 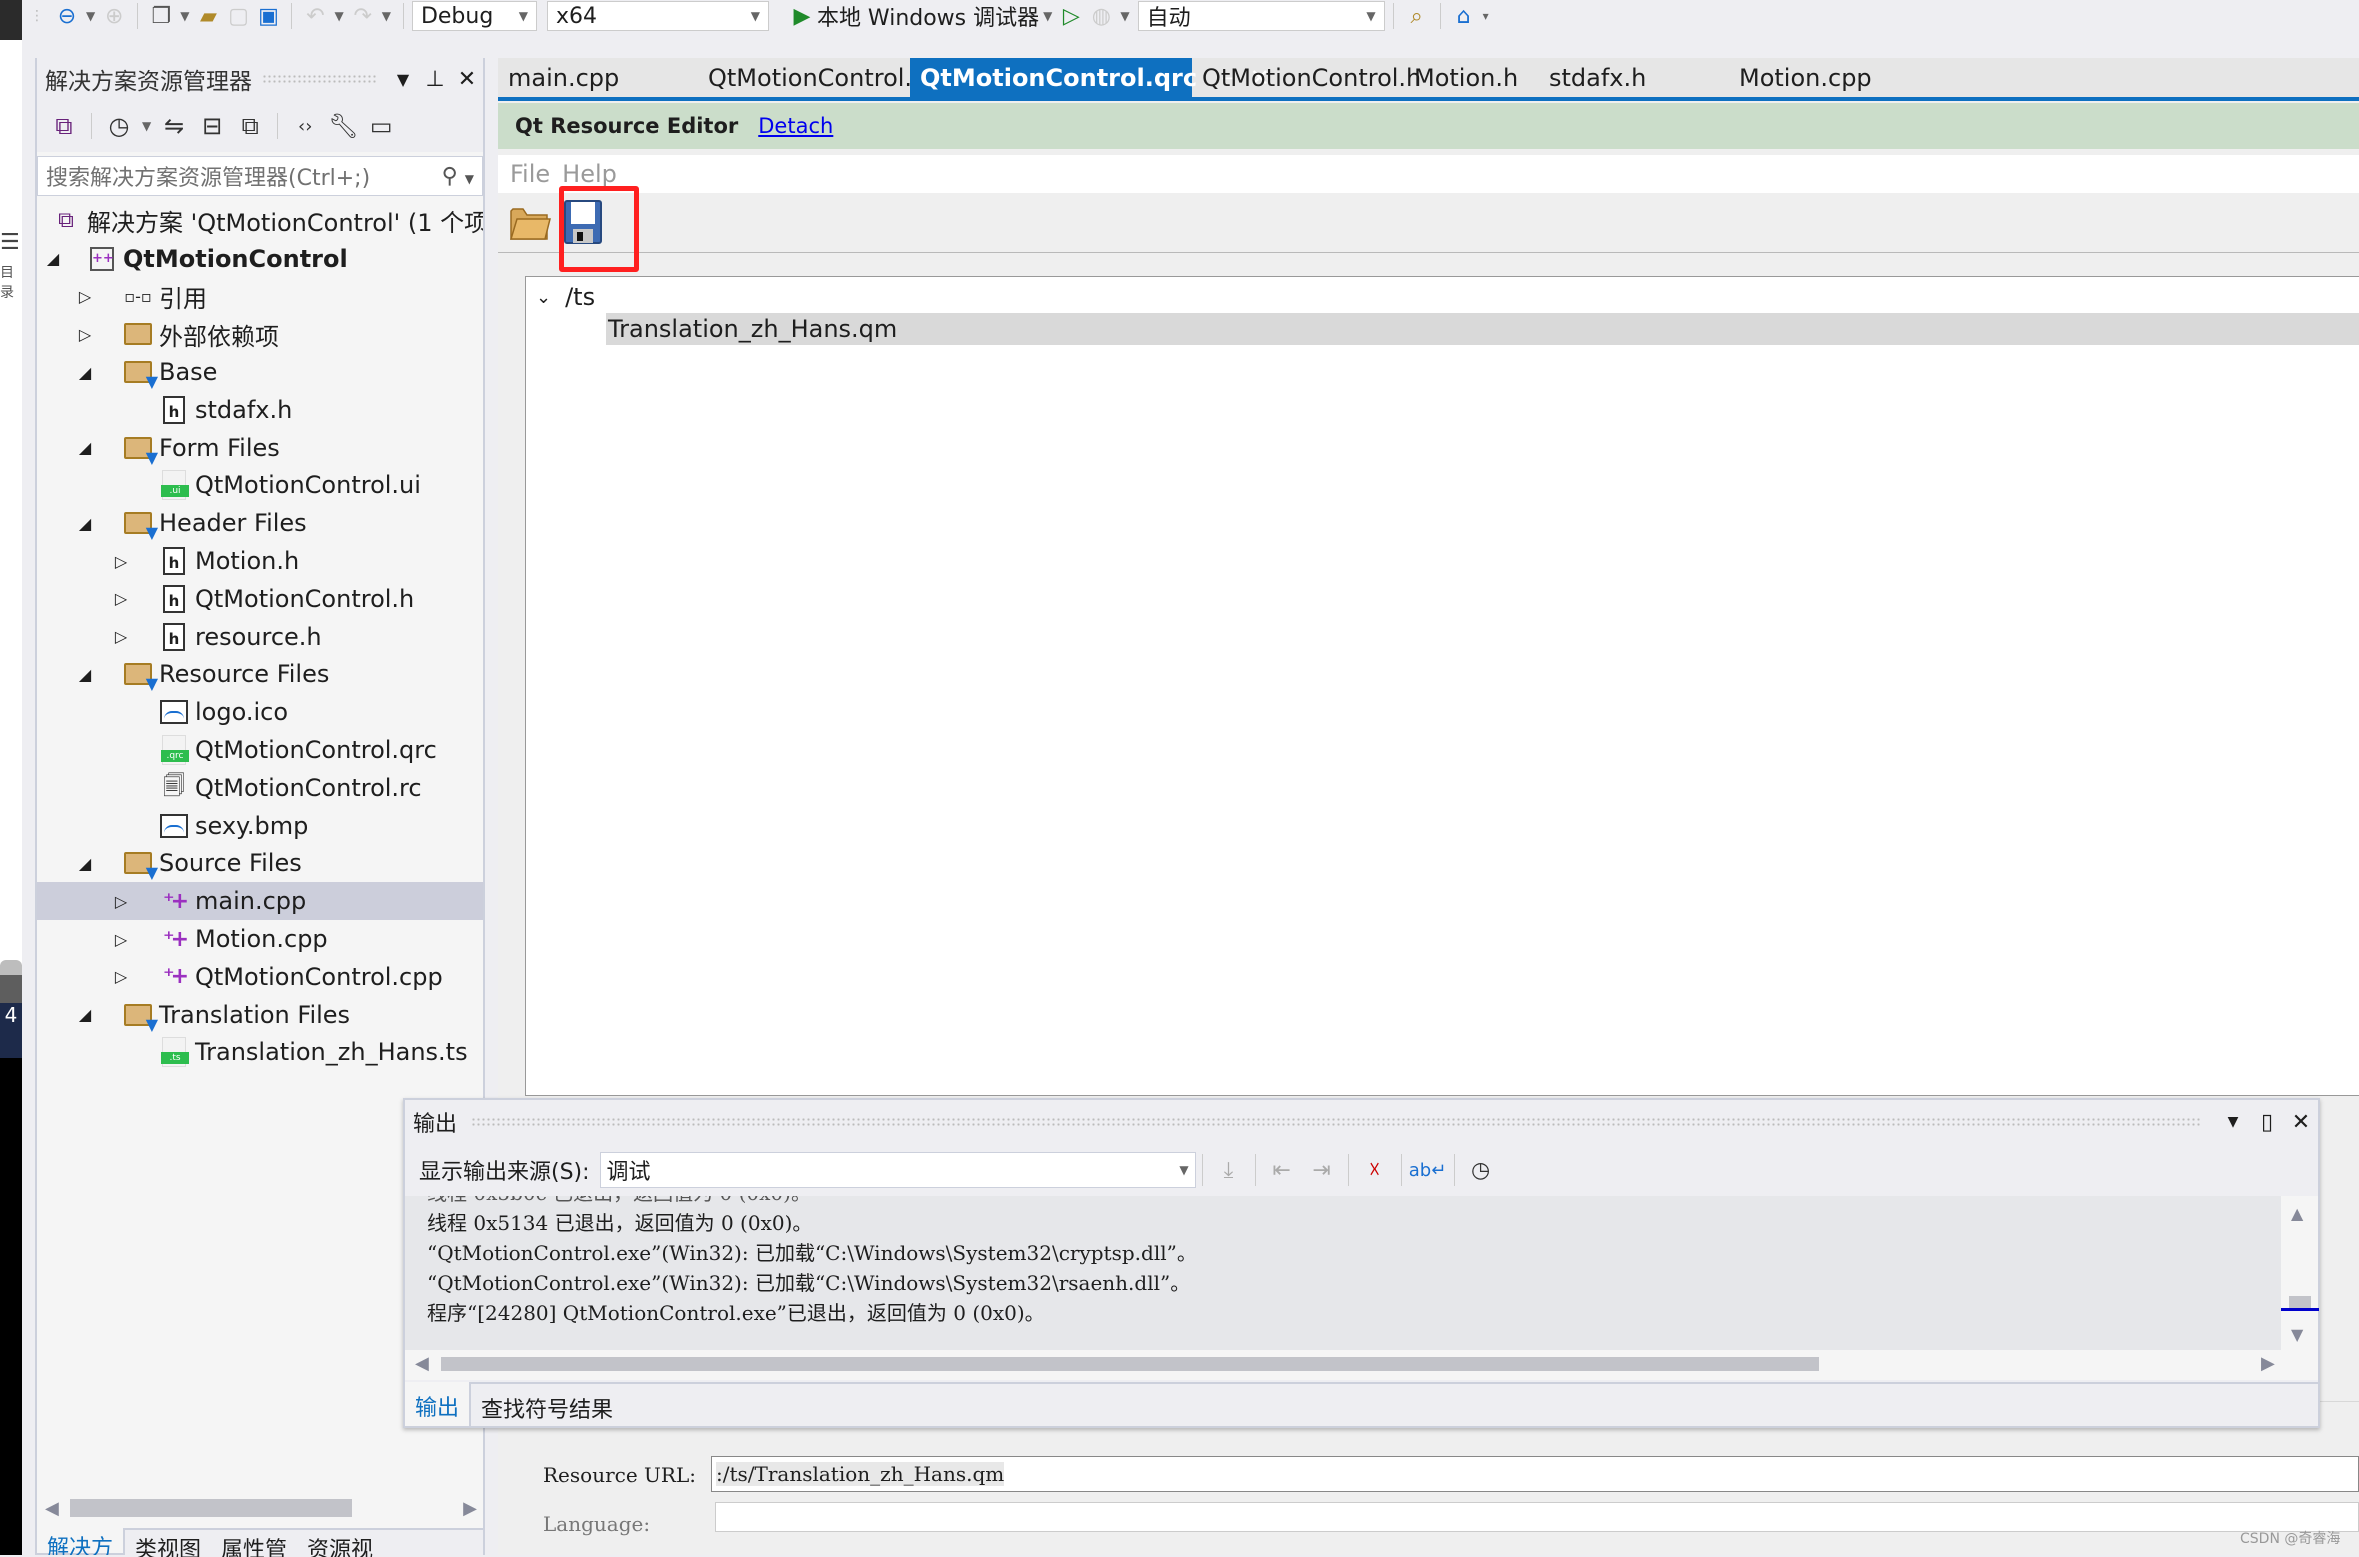 What do you see at coordinates (1819, 78) in the screenshot?
I see `tab-motion-cpp: Motion.cpp` at bounding box center [1819, 78].